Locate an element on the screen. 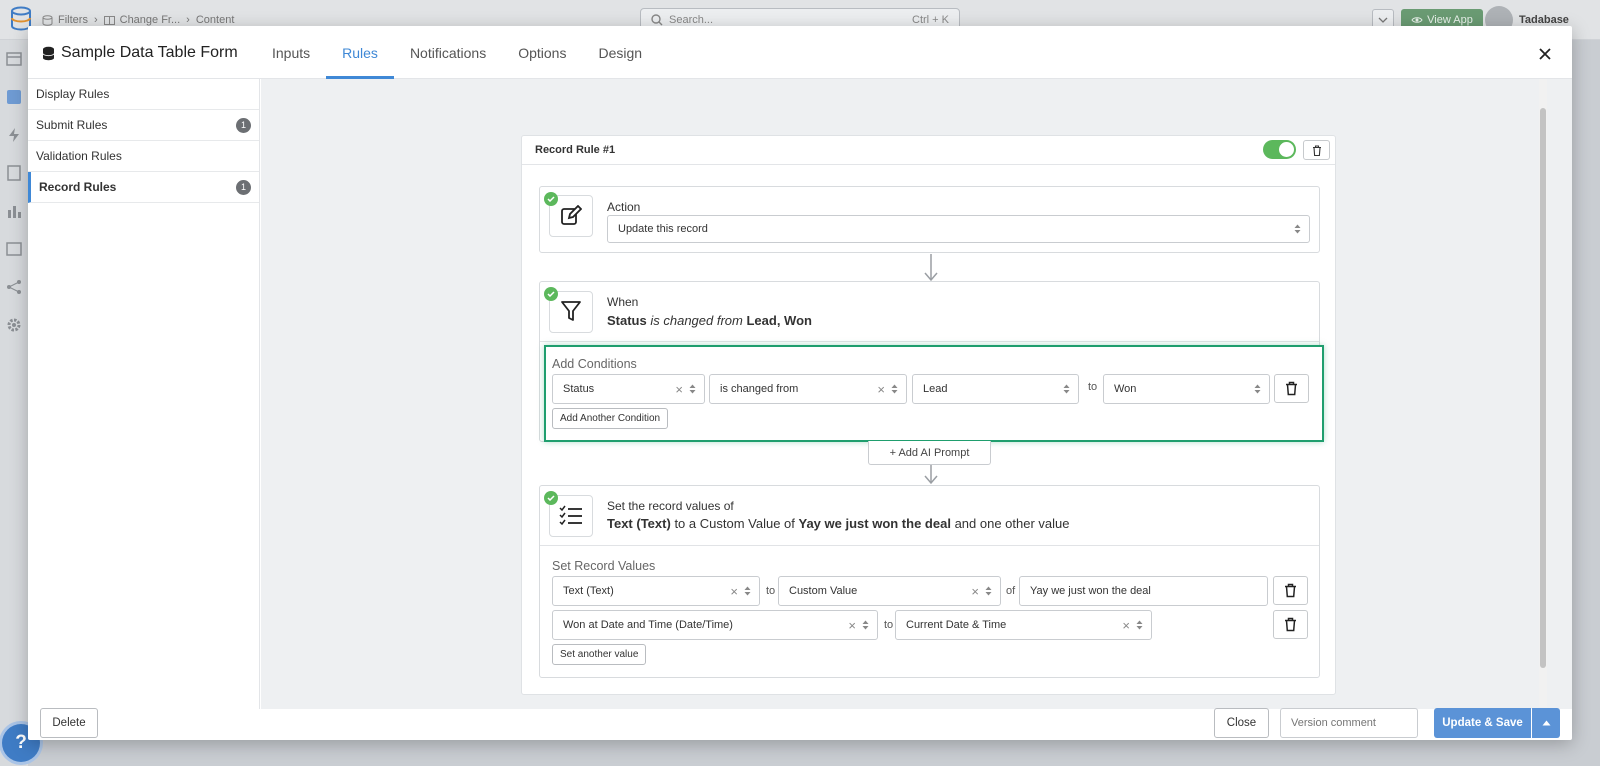 The image size is (1600, 766). condition-from-value-select: Lead is located at coordinates (995, 389).